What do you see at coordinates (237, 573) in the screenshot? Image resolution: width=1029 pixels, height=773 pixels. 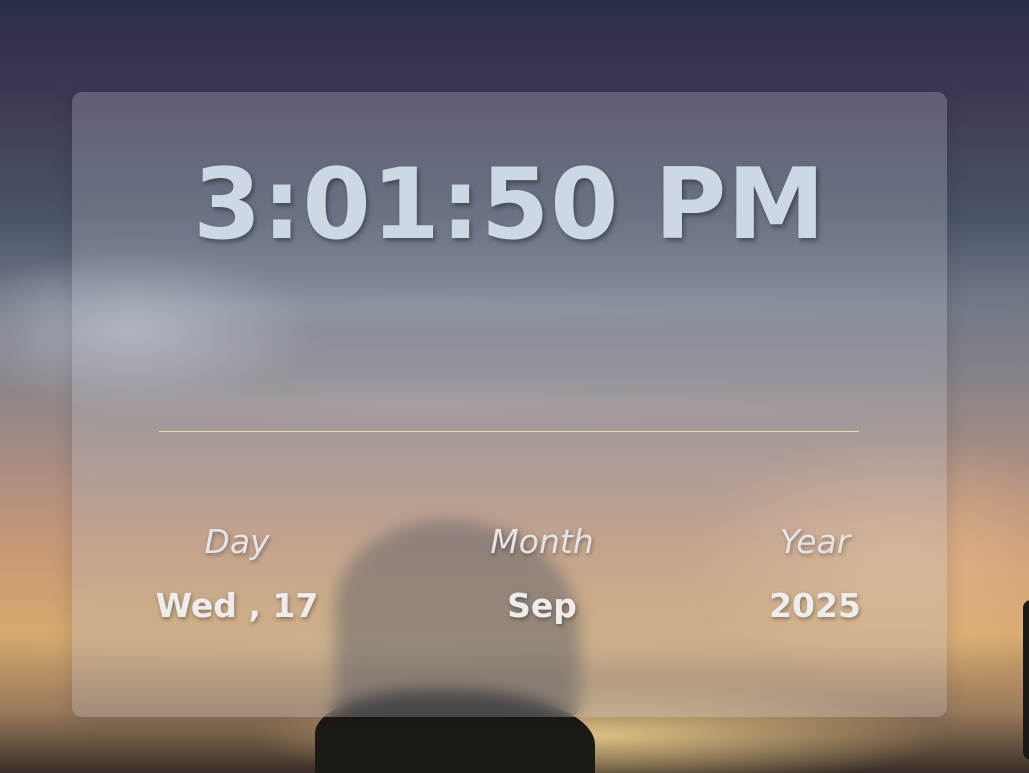 I see `day-column: Day Wed , 17` at bounding box center [237, 573].